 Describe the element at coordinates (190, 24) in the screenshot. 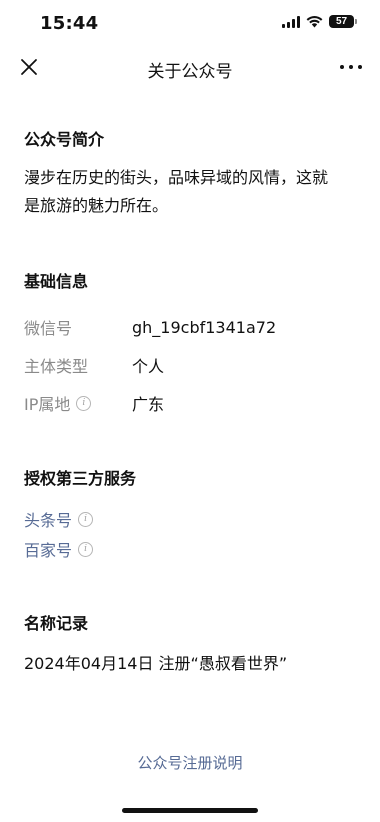

I see `status-bar: 15:44 57` at that location.